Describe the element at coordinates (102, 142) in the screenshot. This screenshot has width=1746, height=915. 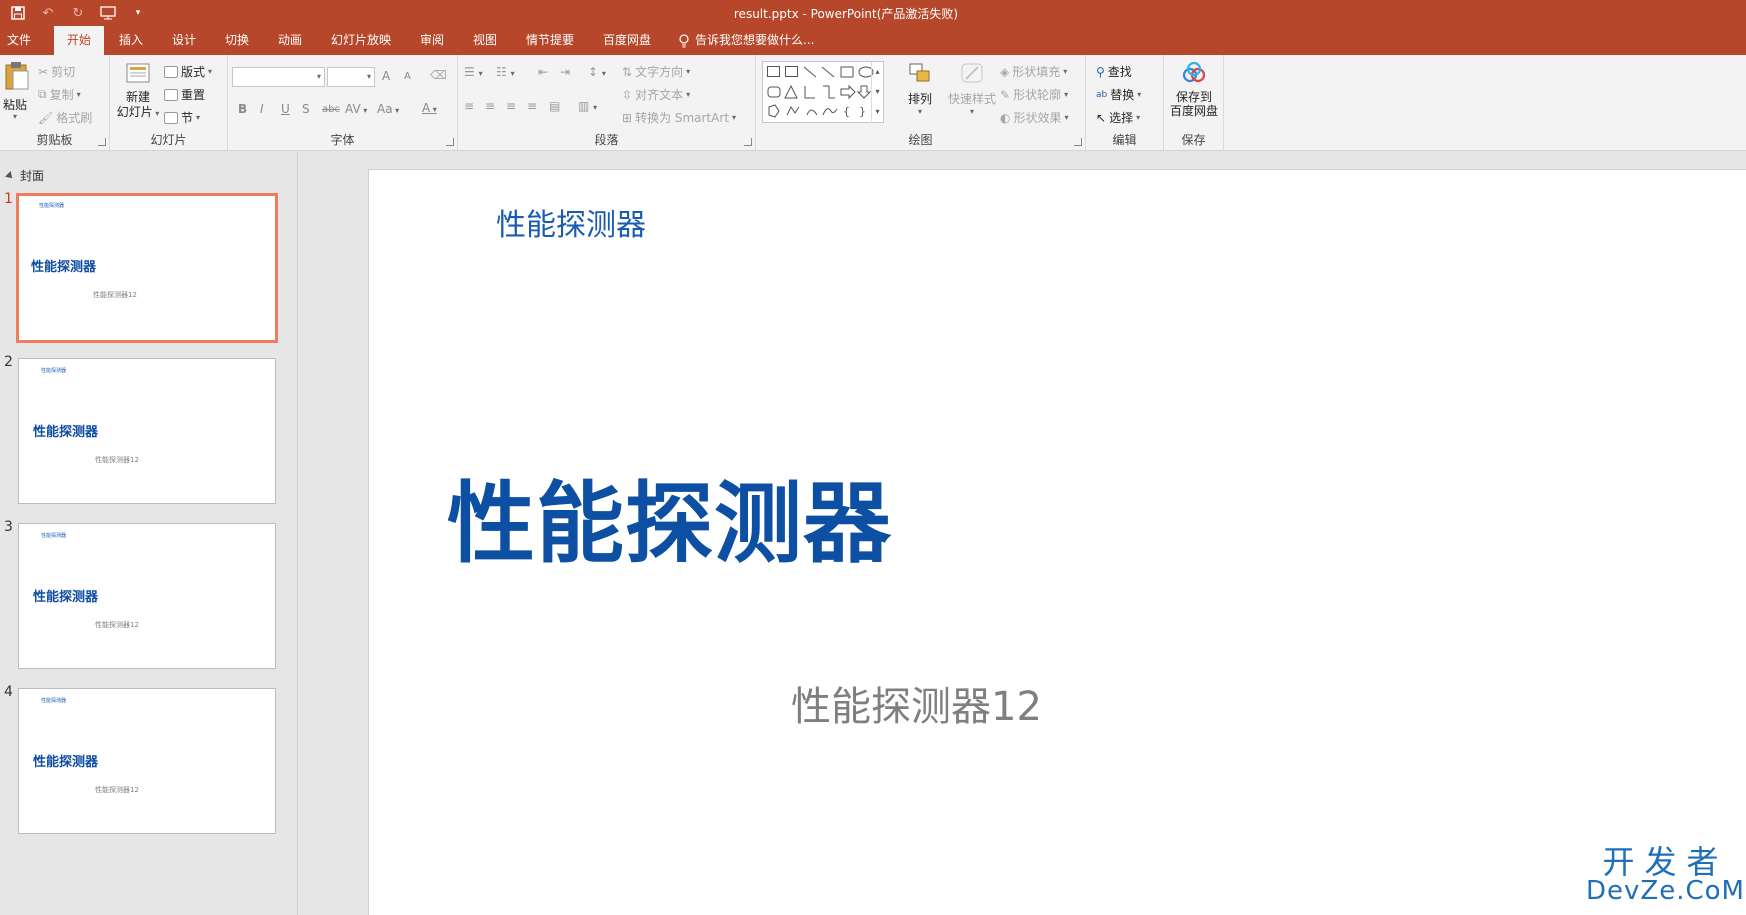
I see `clipboard-launcher-icon` at that location.